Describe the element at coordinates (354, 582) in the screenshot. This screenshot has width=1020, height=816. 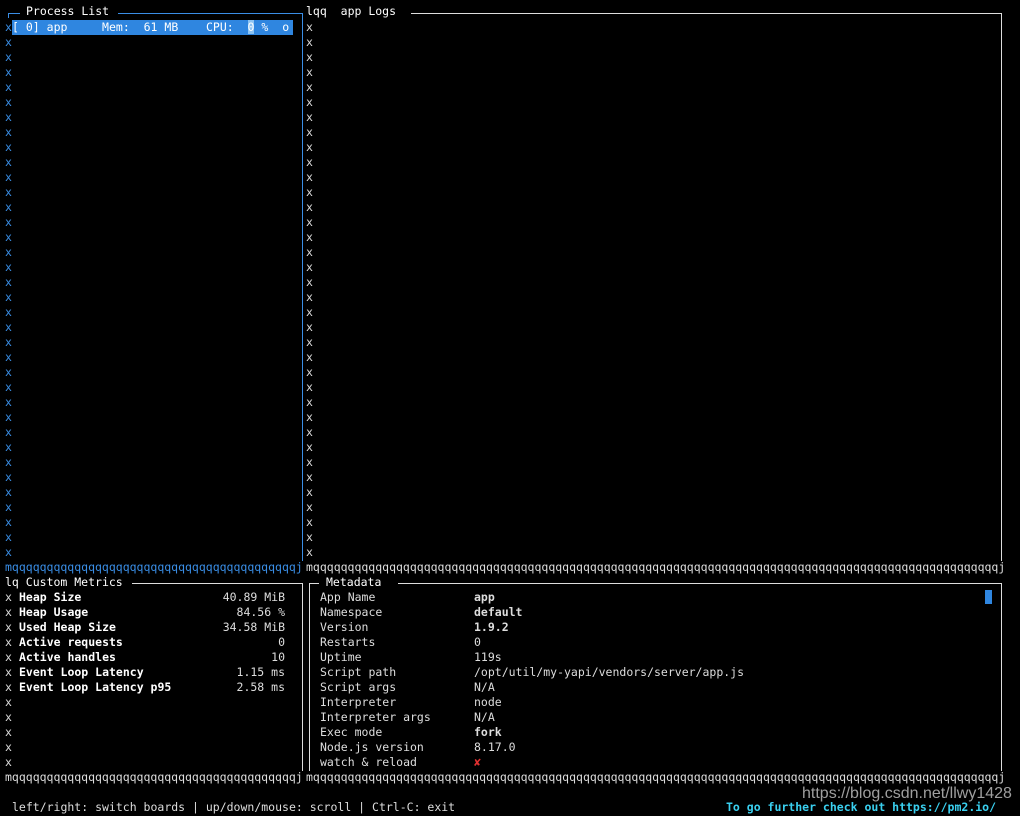
I see `metadata-title: Metadata` at that location.